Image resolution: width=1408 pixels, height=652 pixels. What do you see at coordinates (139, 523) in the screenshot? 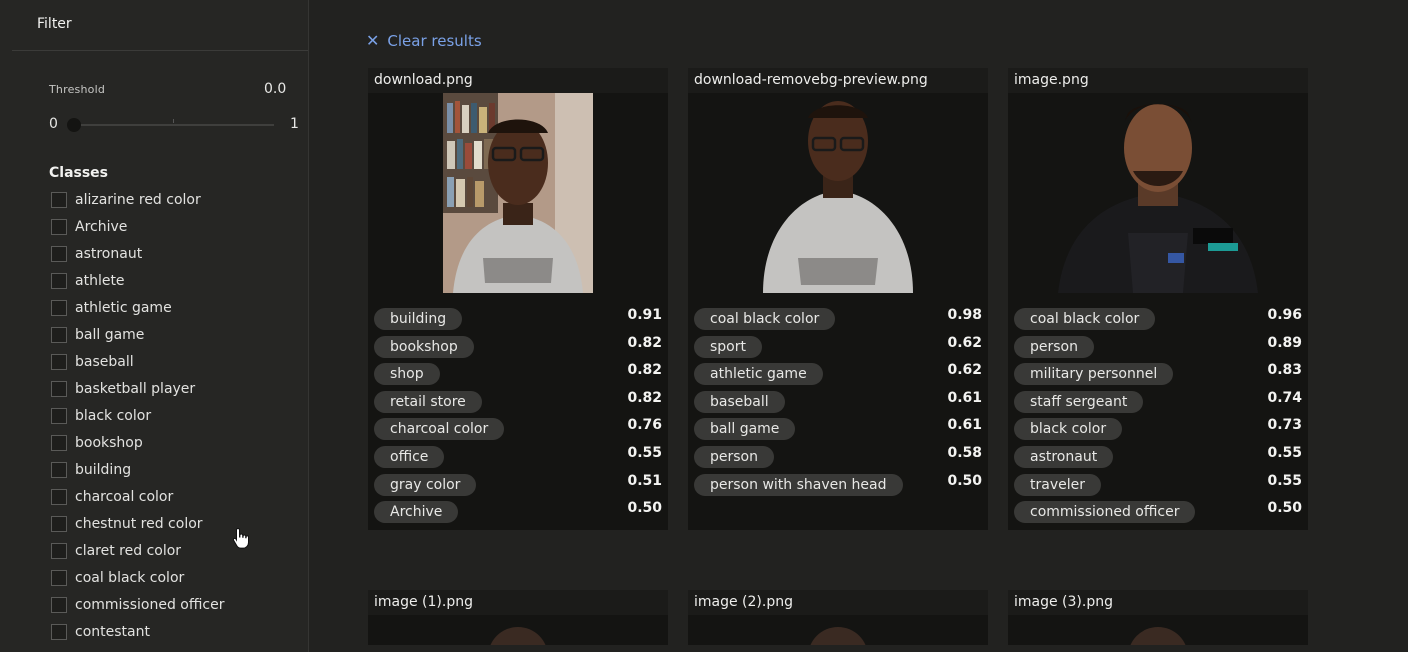
I see `class-label: chestnut red color` at bounding box center [139, 523].